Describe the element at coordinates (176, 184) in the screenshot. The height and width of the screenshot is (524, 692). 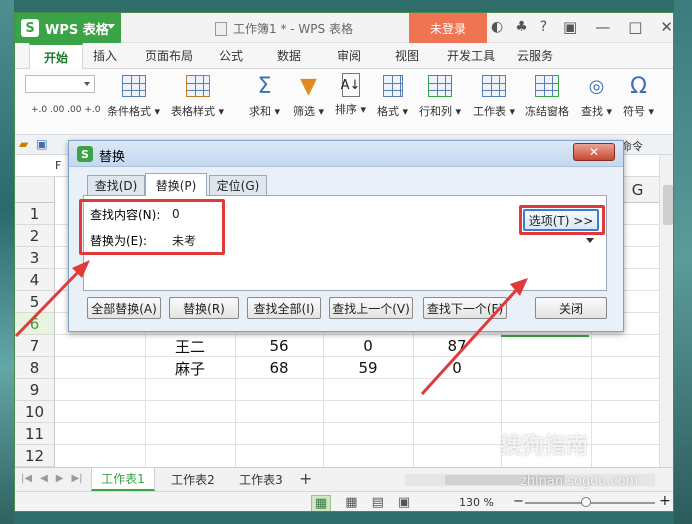
I see `tab-replace: 替换(P)` at that location.